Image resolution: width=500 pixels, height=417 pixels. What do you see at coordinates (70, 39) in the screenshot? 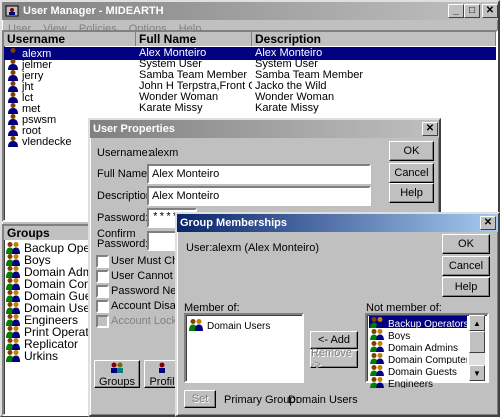
I see `column-username: Username` at bounding box center [70, 39].